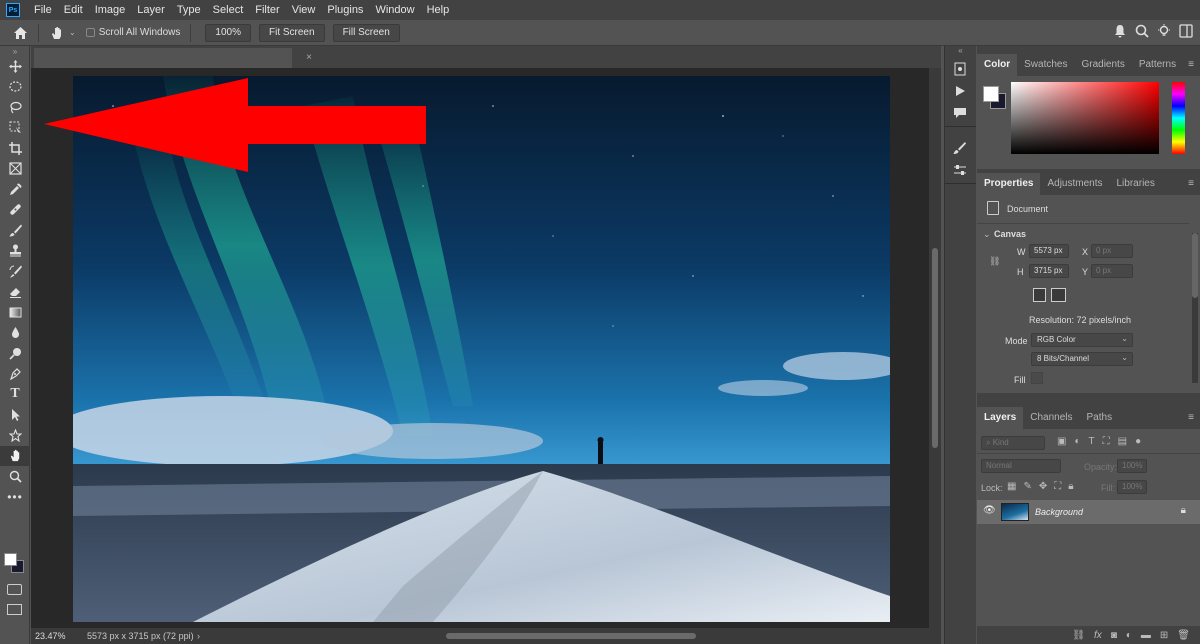  I want to click on color-picker-field, so click(1085, 118).